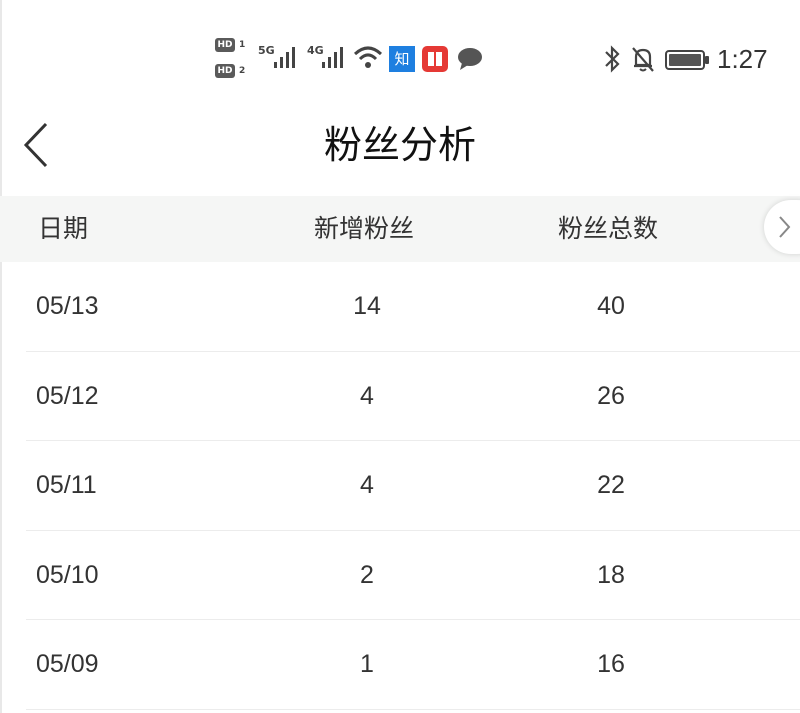 The image size is (800, 713). Describe the element at coordinates (67, 395) in the screenshot. I see `cell-date: 05/12` at that location.